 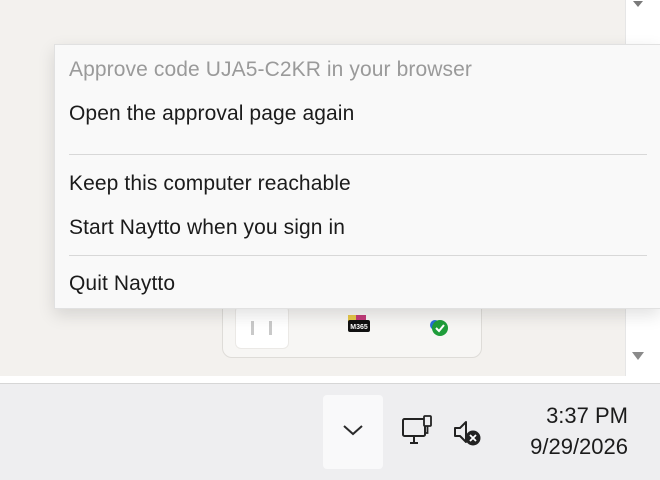 What do you see at coordinates (468, 433) in the screenshot?
I see `volume-muted-icon` at bounding box center [468, 433].